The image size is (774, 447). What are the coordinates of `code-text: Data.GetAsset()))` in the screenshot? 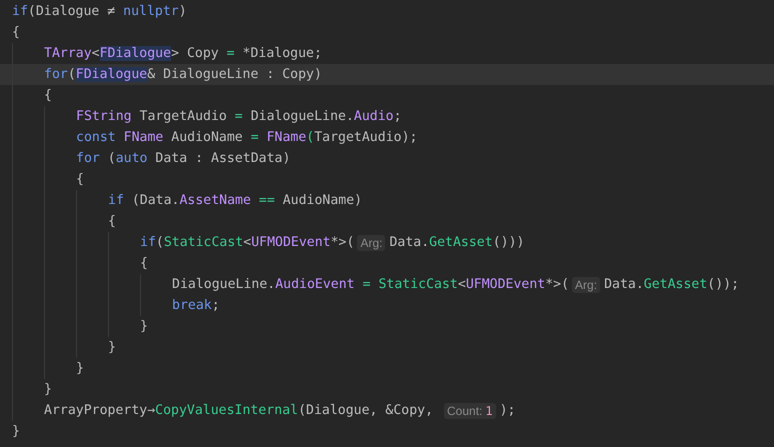 It's located at (456, 242).